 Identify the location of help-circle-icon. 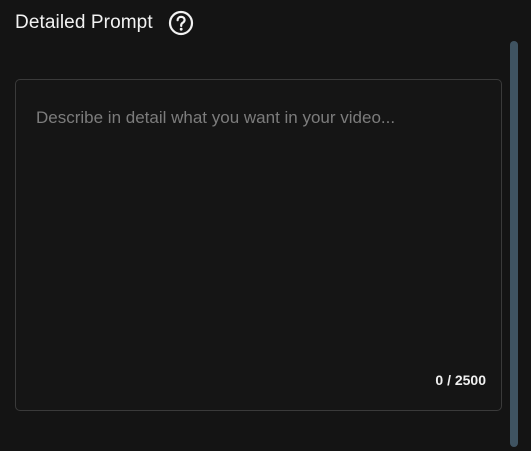
(181, 23).